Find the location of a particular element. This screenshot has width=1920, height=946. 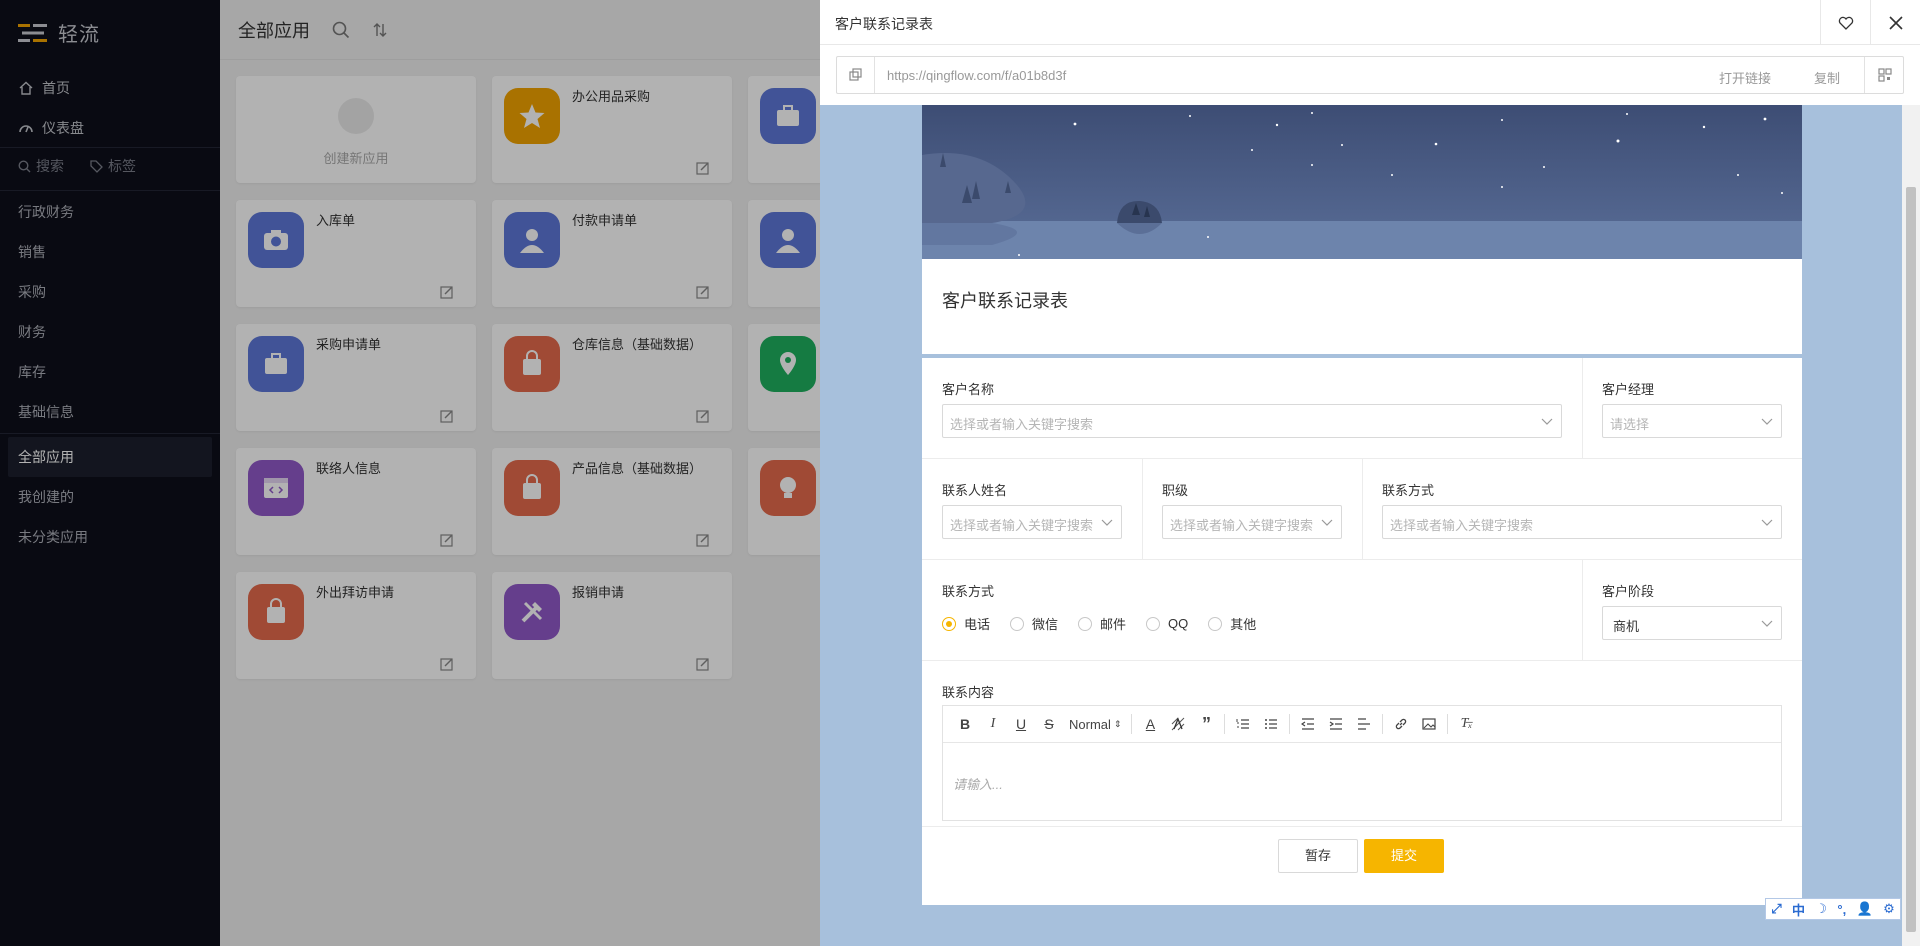

punctuation-icon: °, is located at coordinates (1841, 909).